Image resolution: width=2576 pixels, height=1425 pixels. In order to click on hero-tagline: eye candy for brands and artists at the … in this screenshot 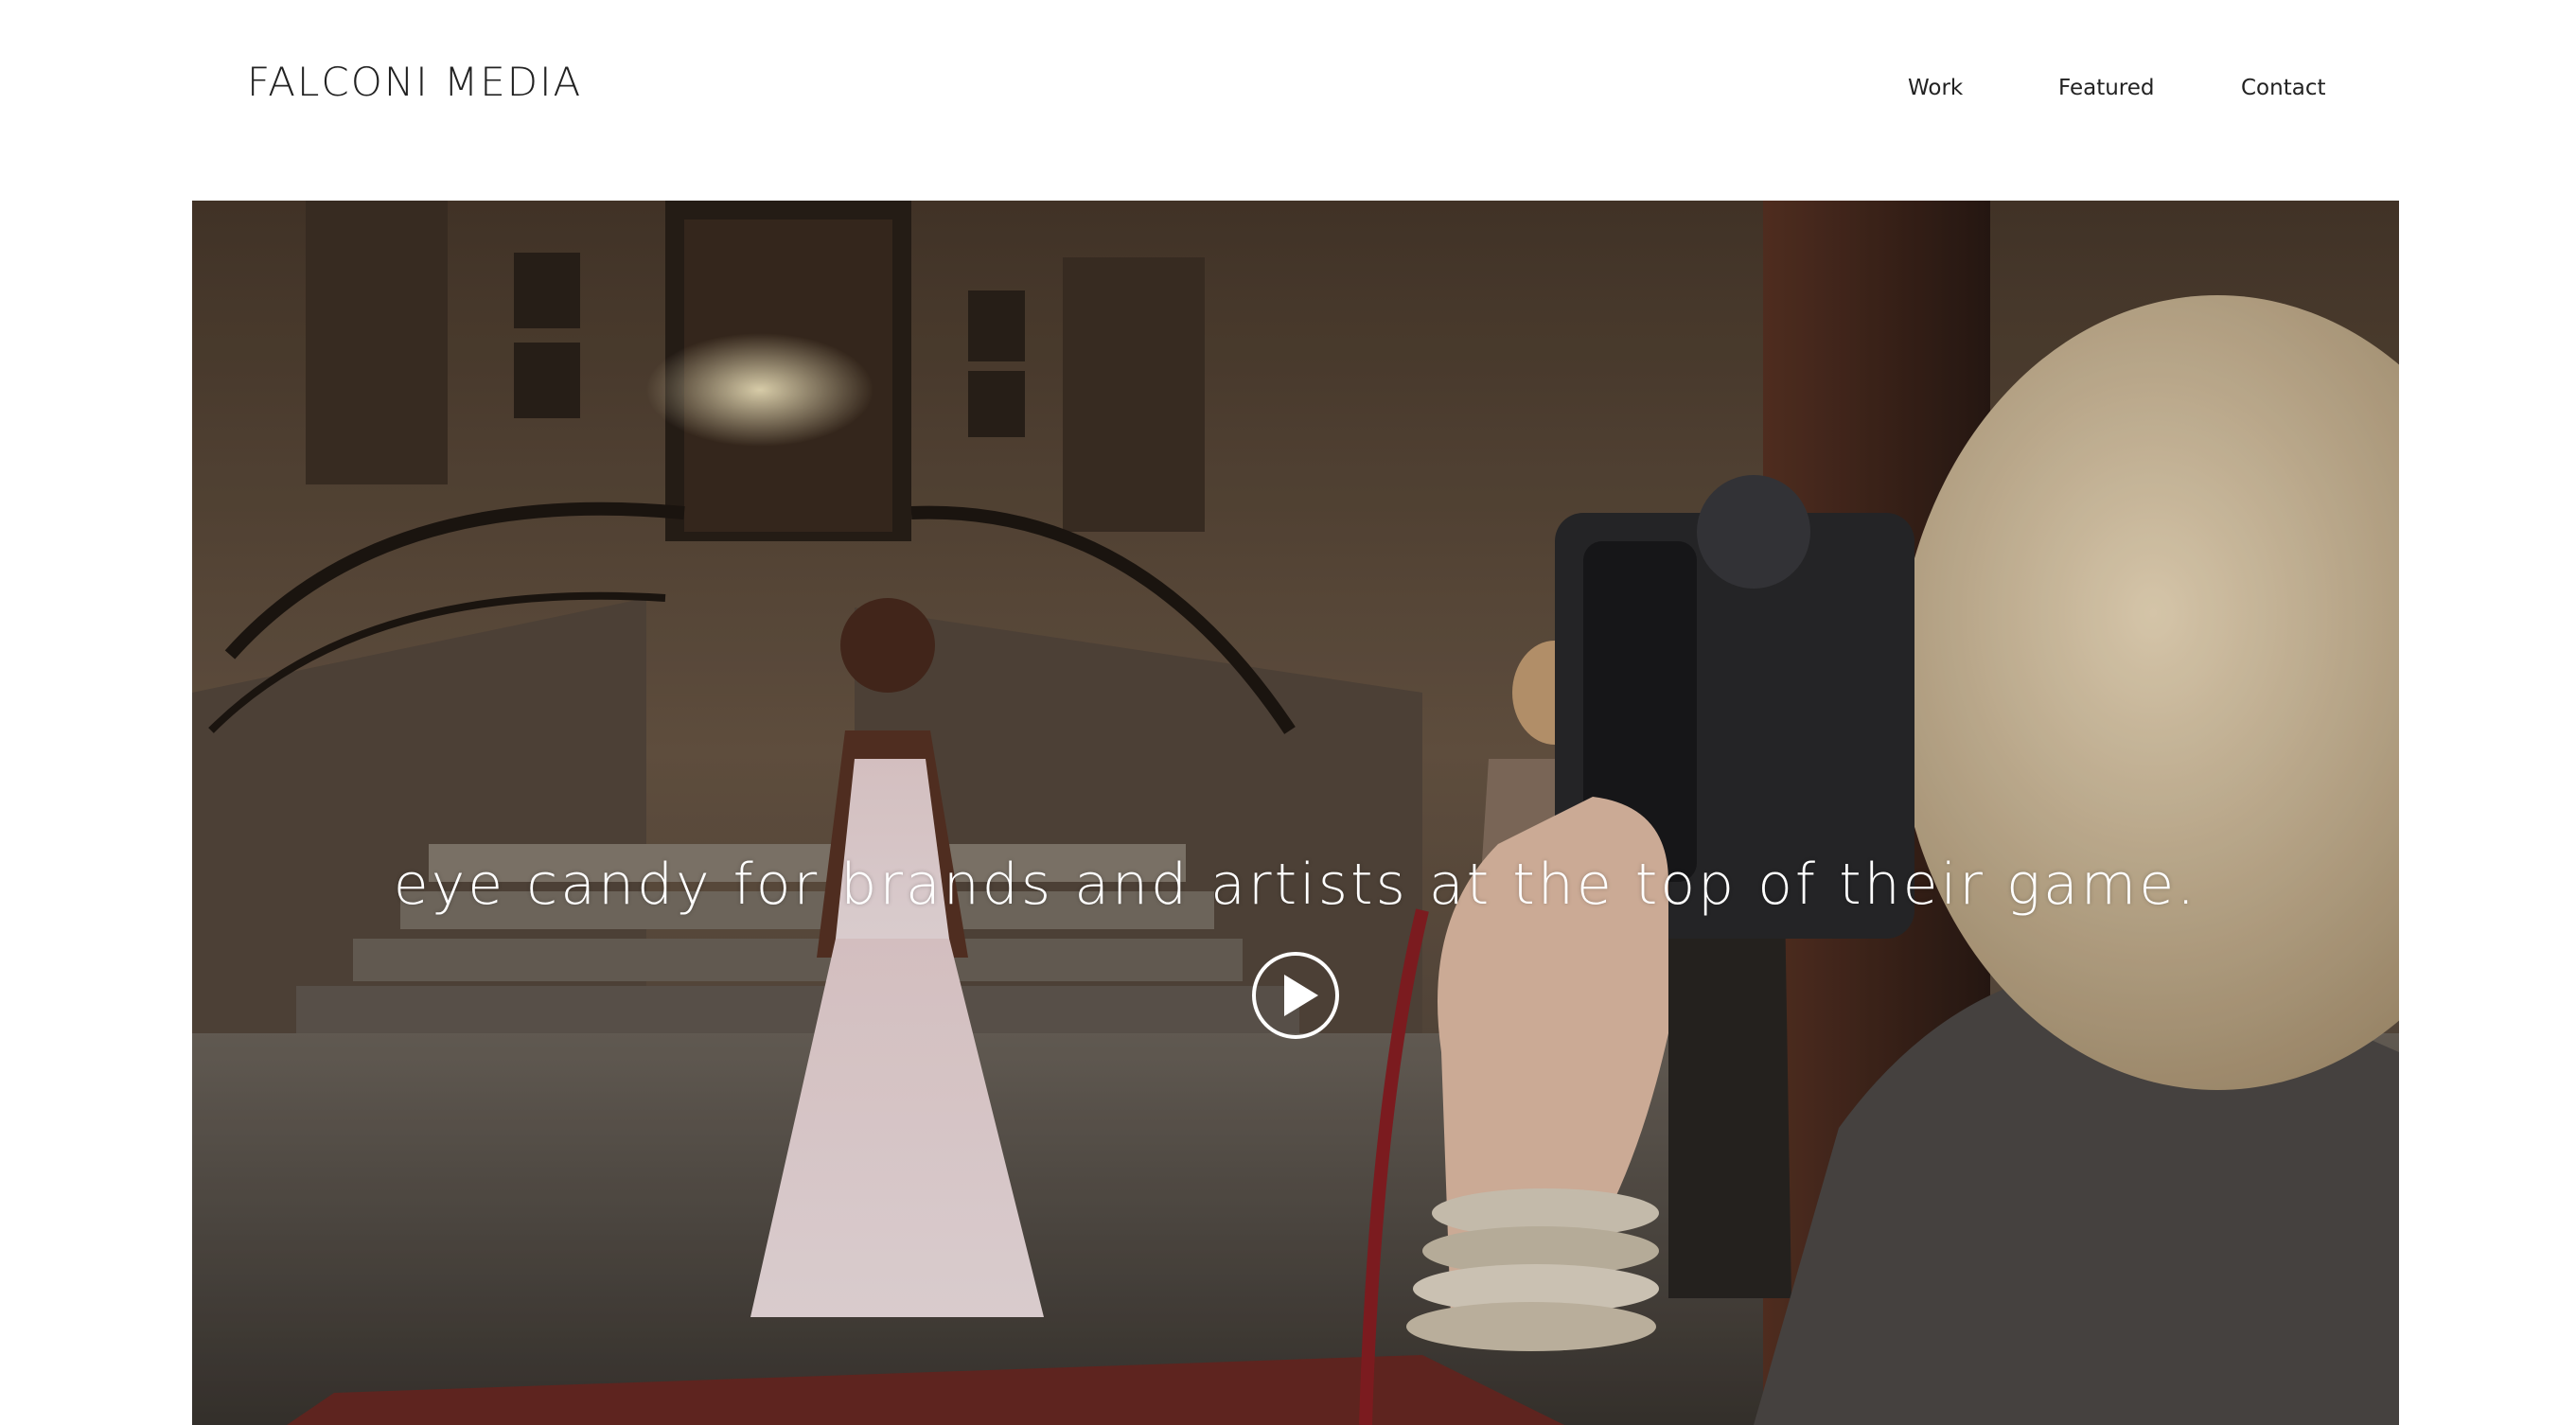, I will do `click(1295, 885)`.